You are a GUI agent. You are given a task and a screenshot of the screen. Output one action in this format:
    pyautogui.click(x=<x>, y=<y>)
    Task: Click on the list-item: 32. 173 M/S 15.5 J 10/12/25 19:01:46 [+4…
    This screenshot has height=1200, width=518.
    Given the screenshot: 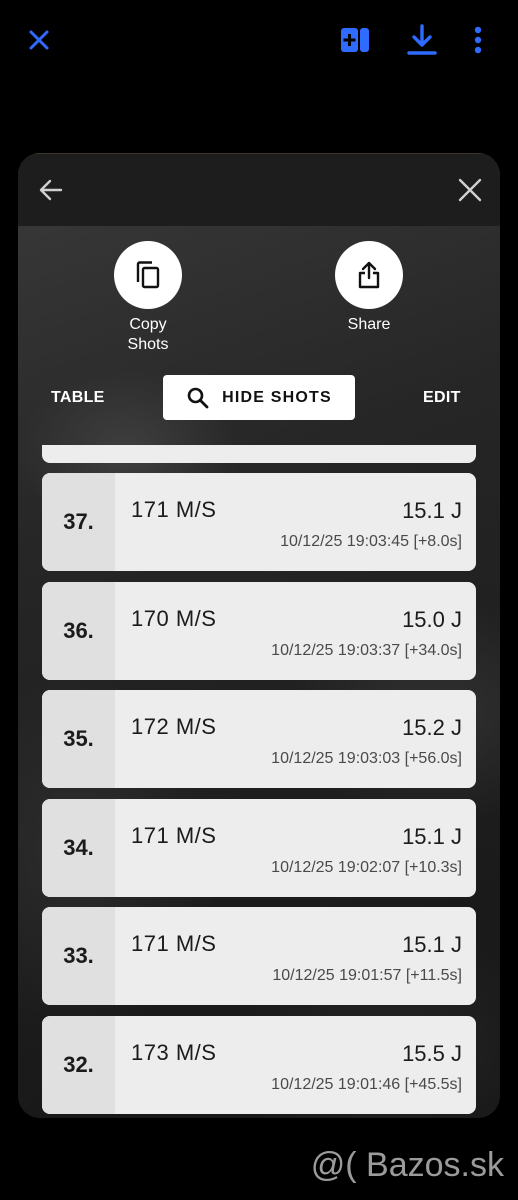 What is the action you would take?
    pyautogui.click(x=259, y=1065)
    